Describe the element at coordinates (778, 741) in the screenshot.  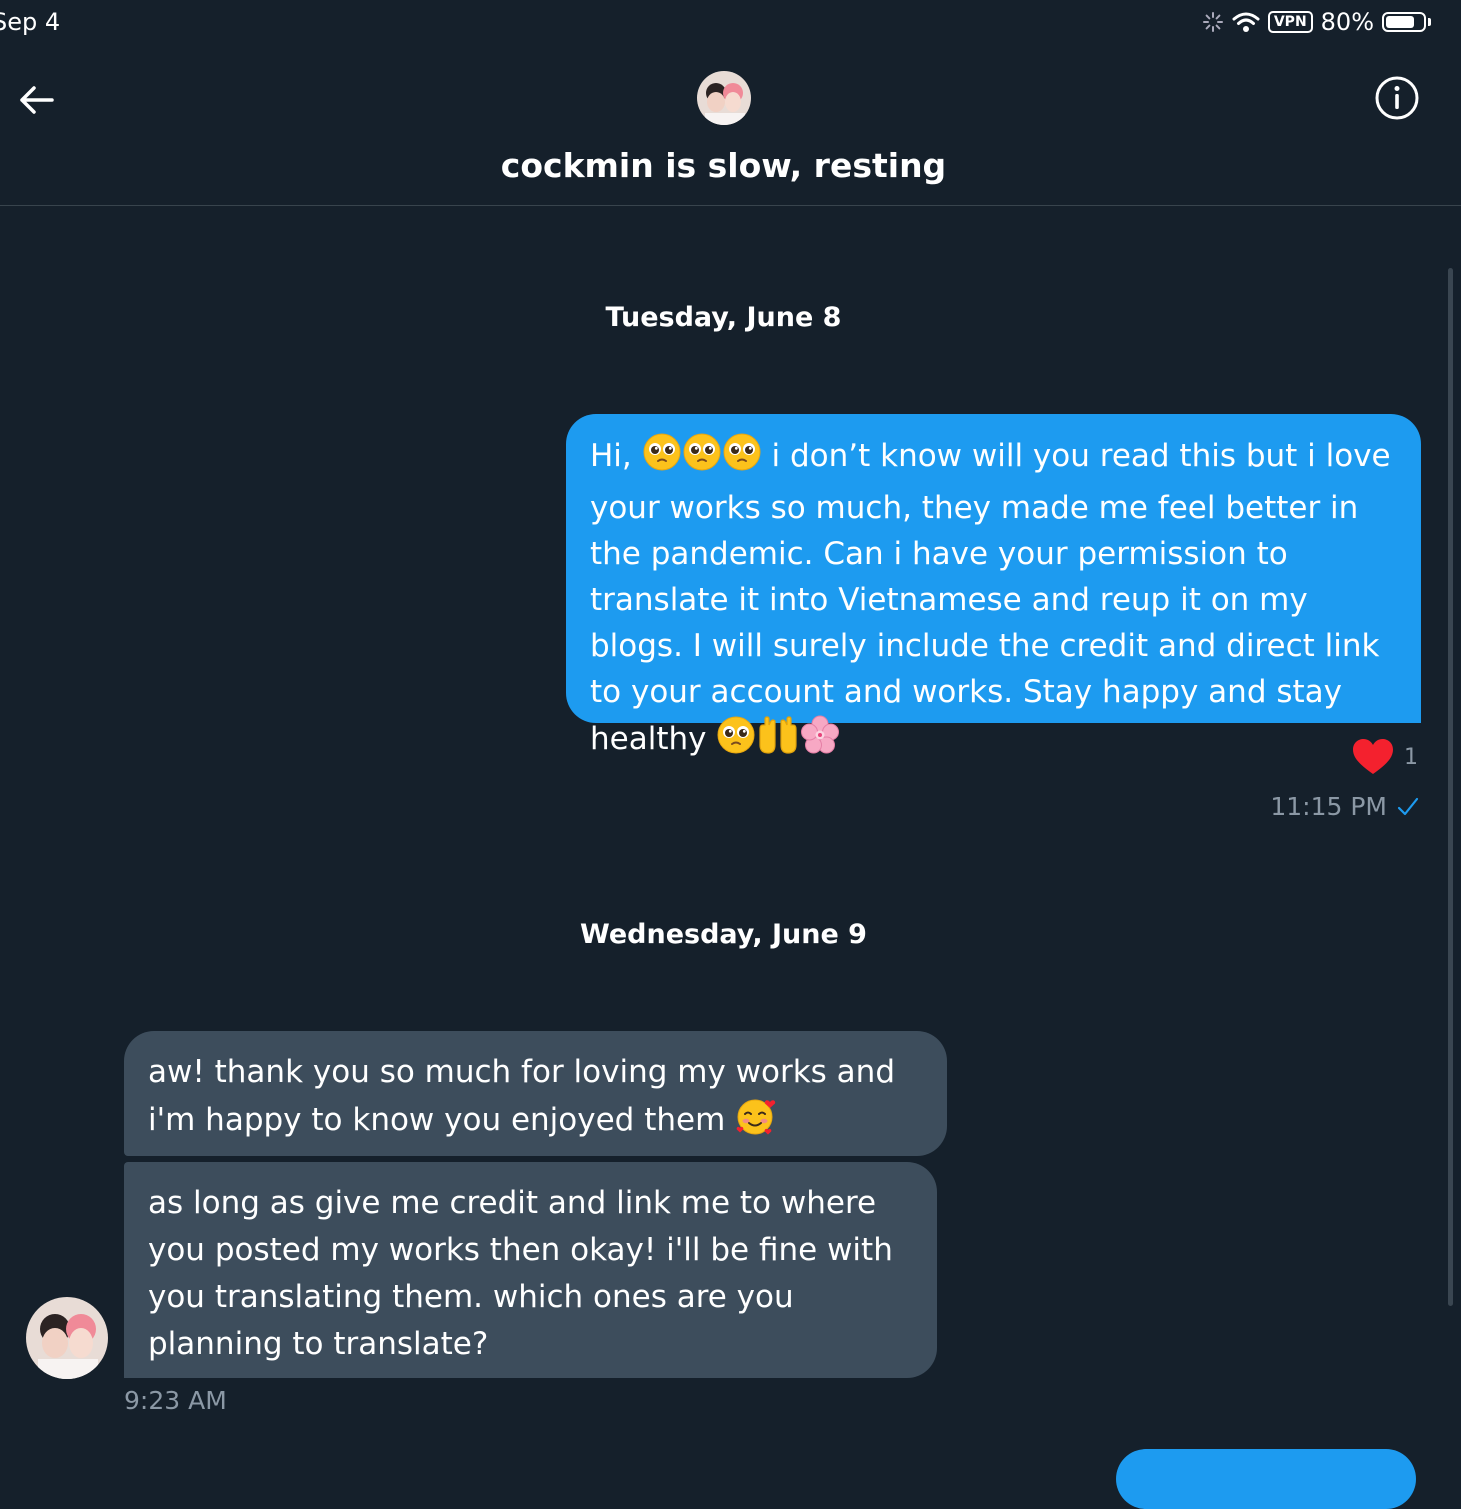
I see `raised-hands-emoji` at that location.